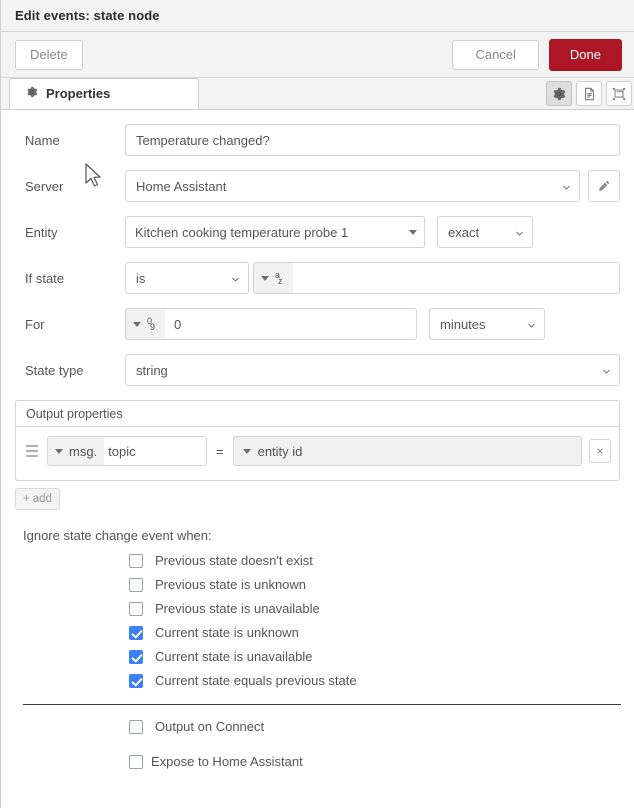  I want to click on entity-dropdown-toggle, so click(413, 232).